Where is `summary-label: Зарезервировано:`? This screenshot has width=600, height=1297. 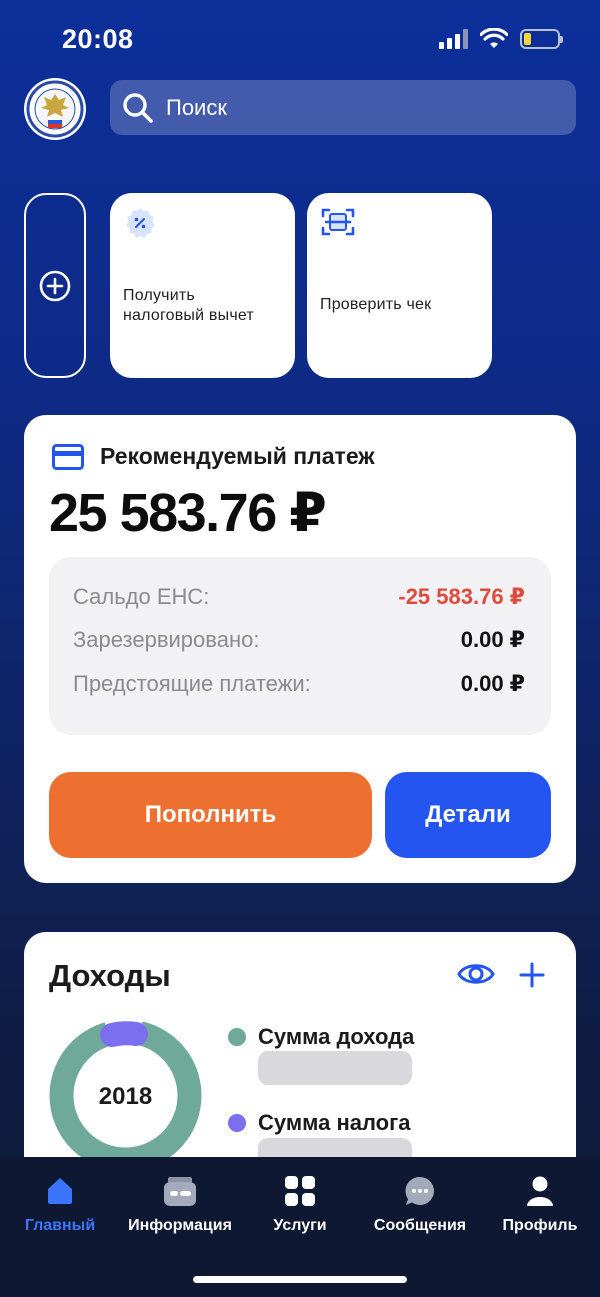
summary-label: Зарезервировано: is located at coordinates (166, 639).